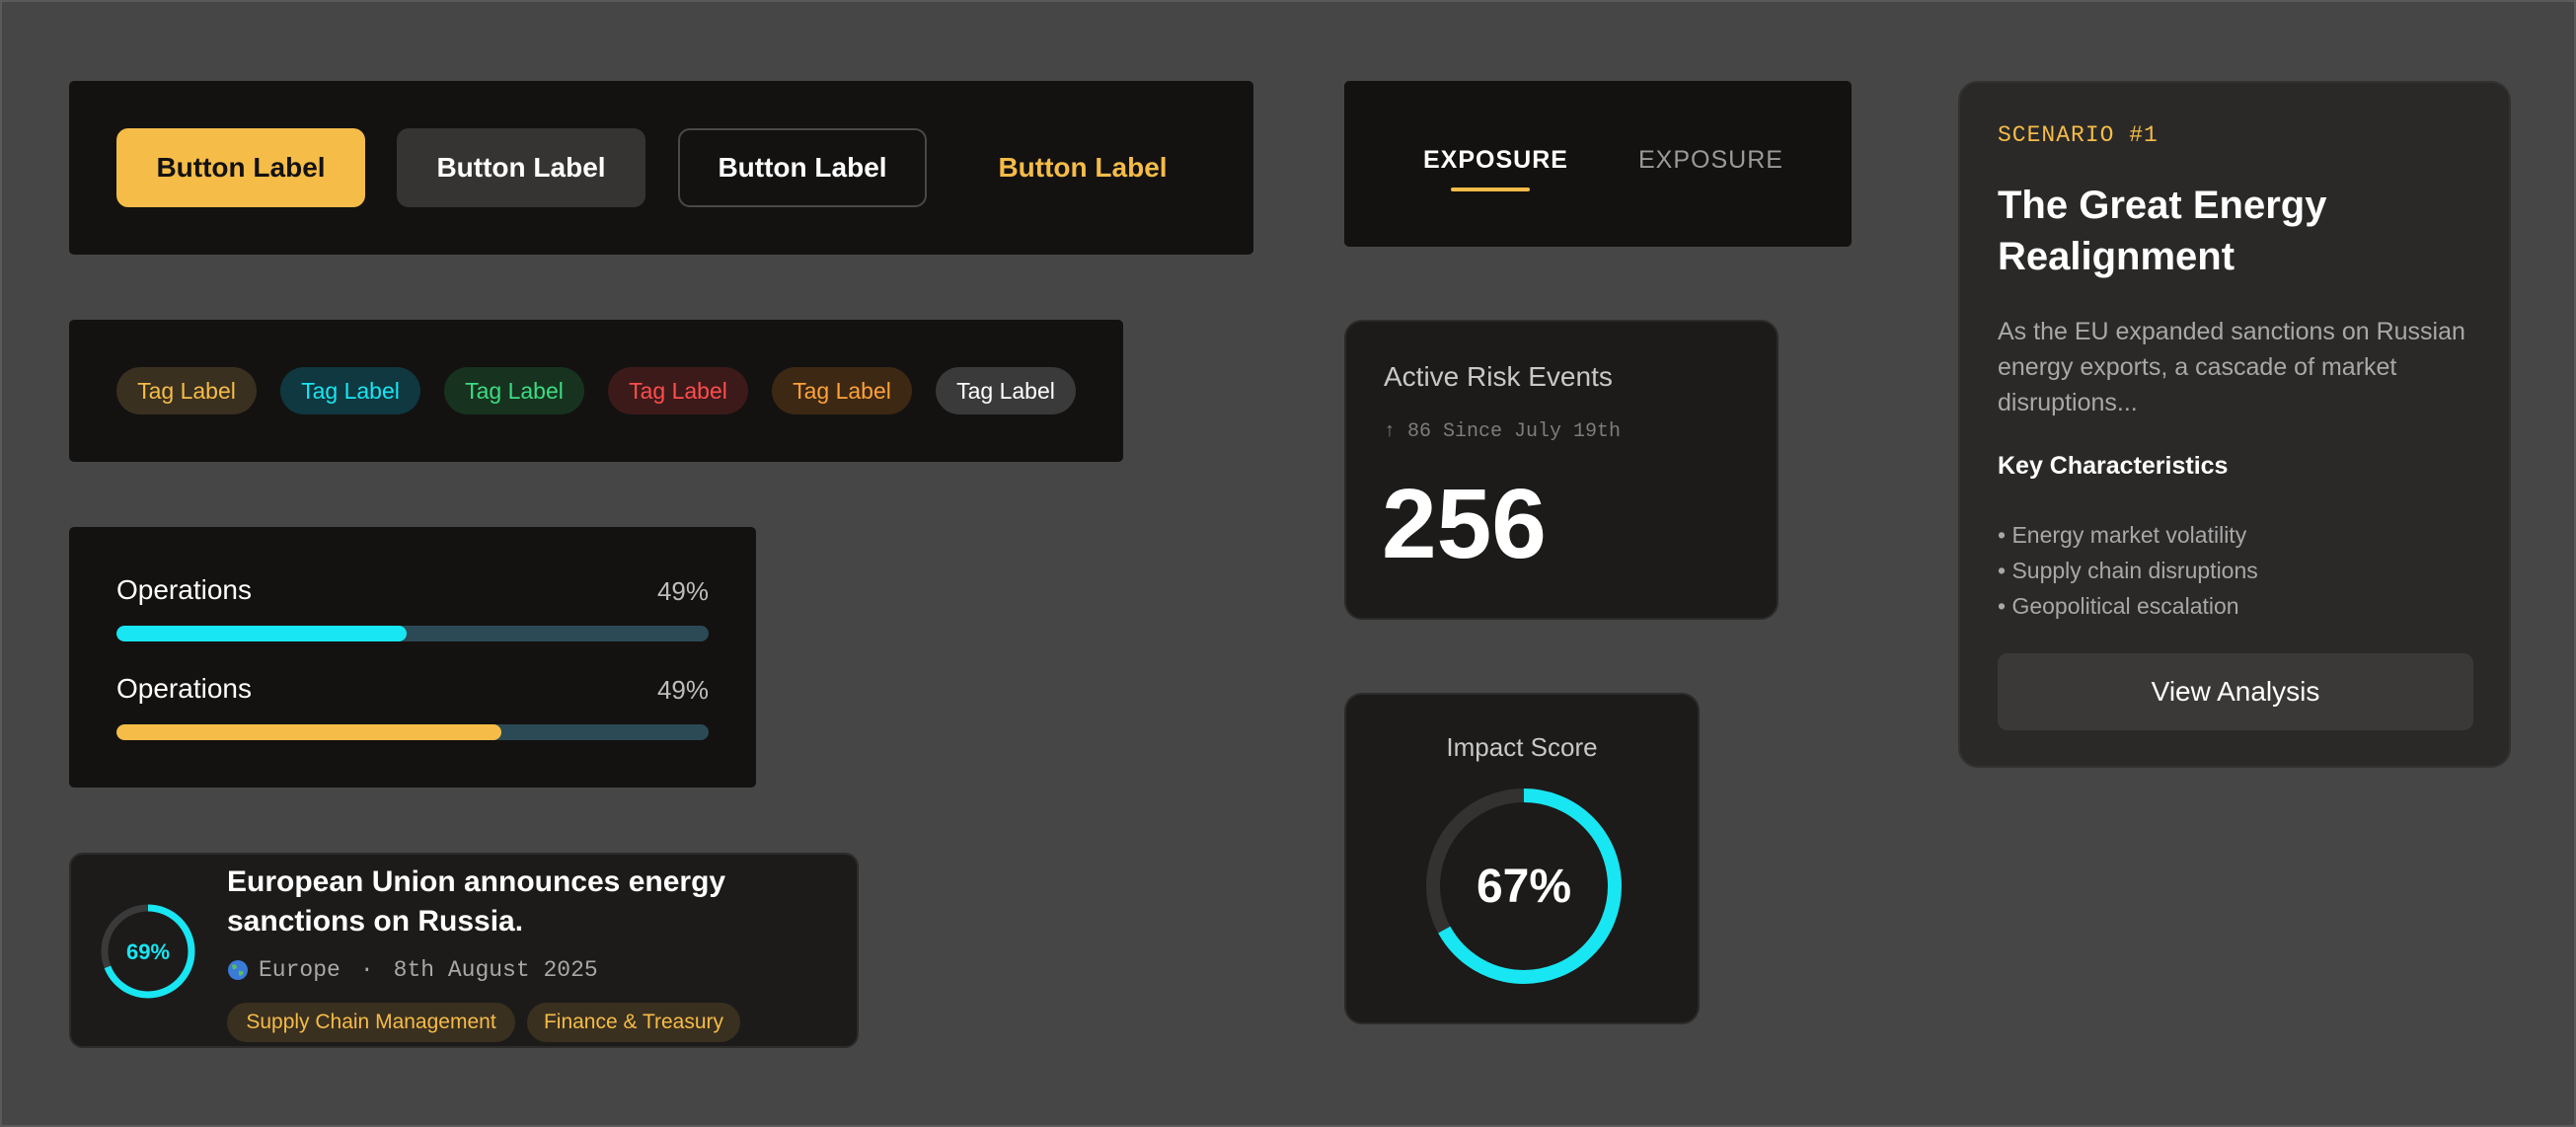  I want to click on news-score-gauge: 69%, so click(148, 951).